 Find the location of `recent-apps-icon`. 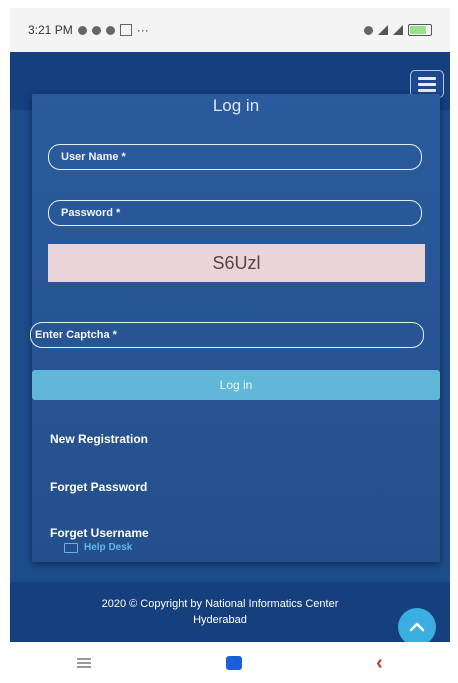

recent-apps-icon is located at coordinates (84, 662).